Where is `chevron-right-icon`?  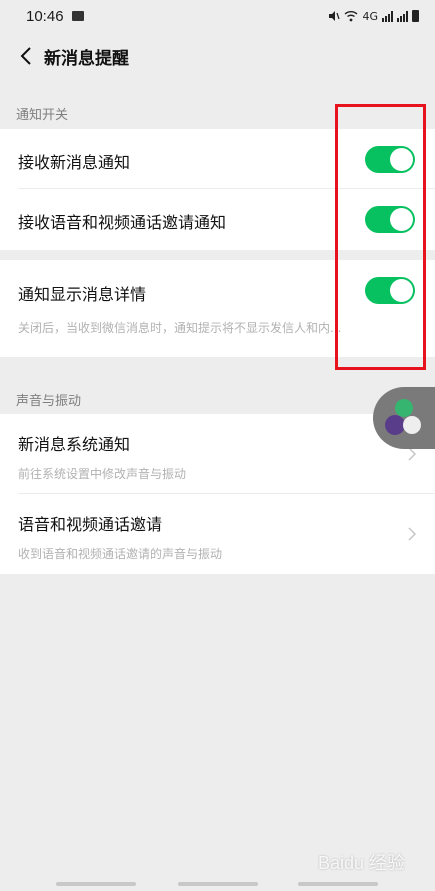 chevron-right-icon is located at coordinates (412, 534).